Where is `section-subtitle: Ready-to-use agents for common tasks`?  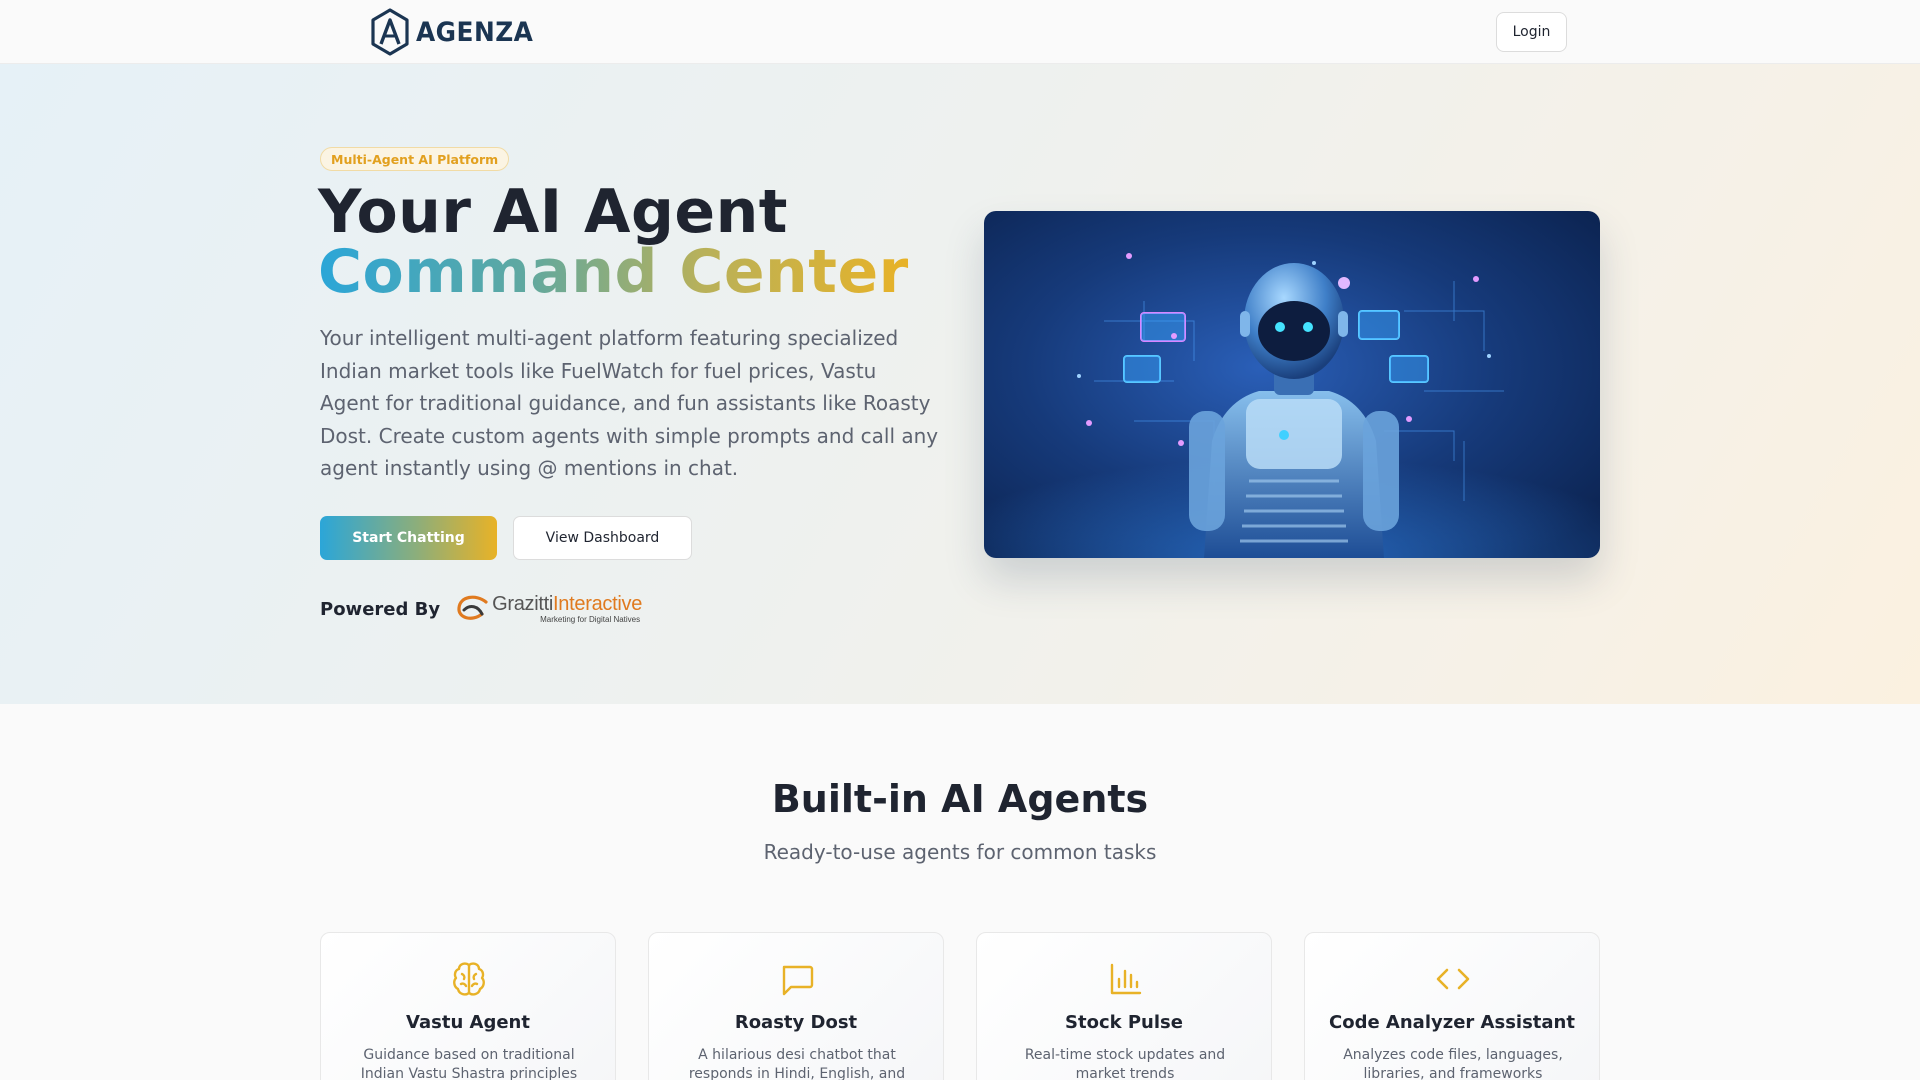 section-subtitle: Ready-to-use agents for common tasks is located at coordinates (960, 852).